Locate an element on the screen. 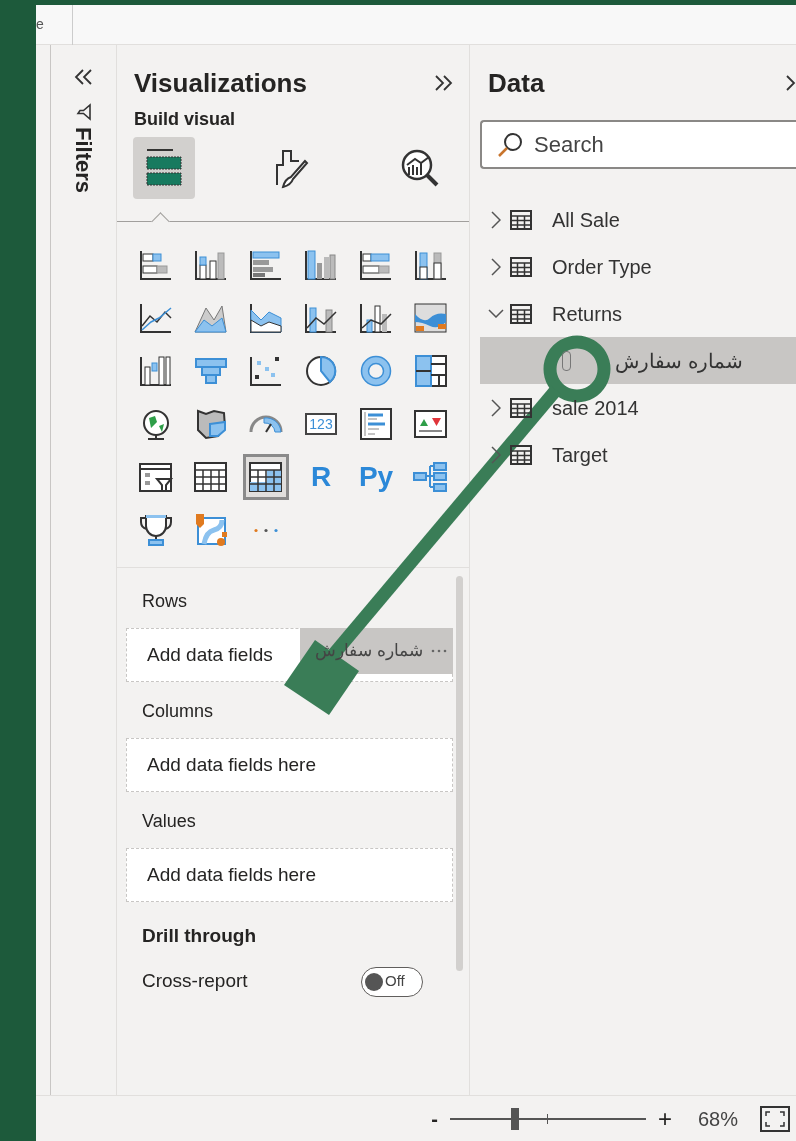 The height and width of the screenshot is (1141, 796). table-tree-item: sale 2014 is located at coordinates (633, 407).